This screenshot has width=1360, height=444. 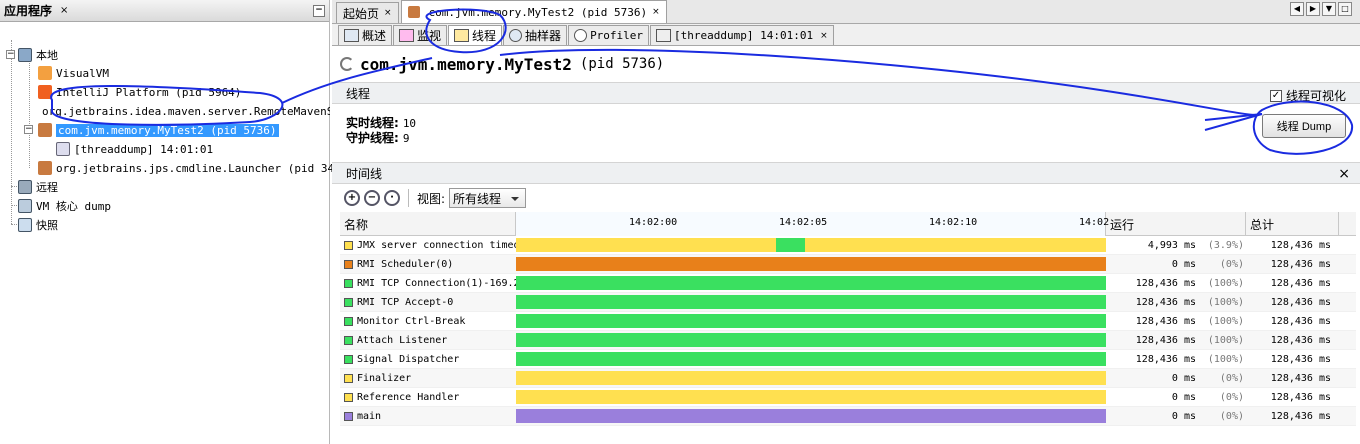 What do you see at coordinates (1345, 9) in the screenshot?
I see `maximize-icon: □` at bounding box center [1345, 9].